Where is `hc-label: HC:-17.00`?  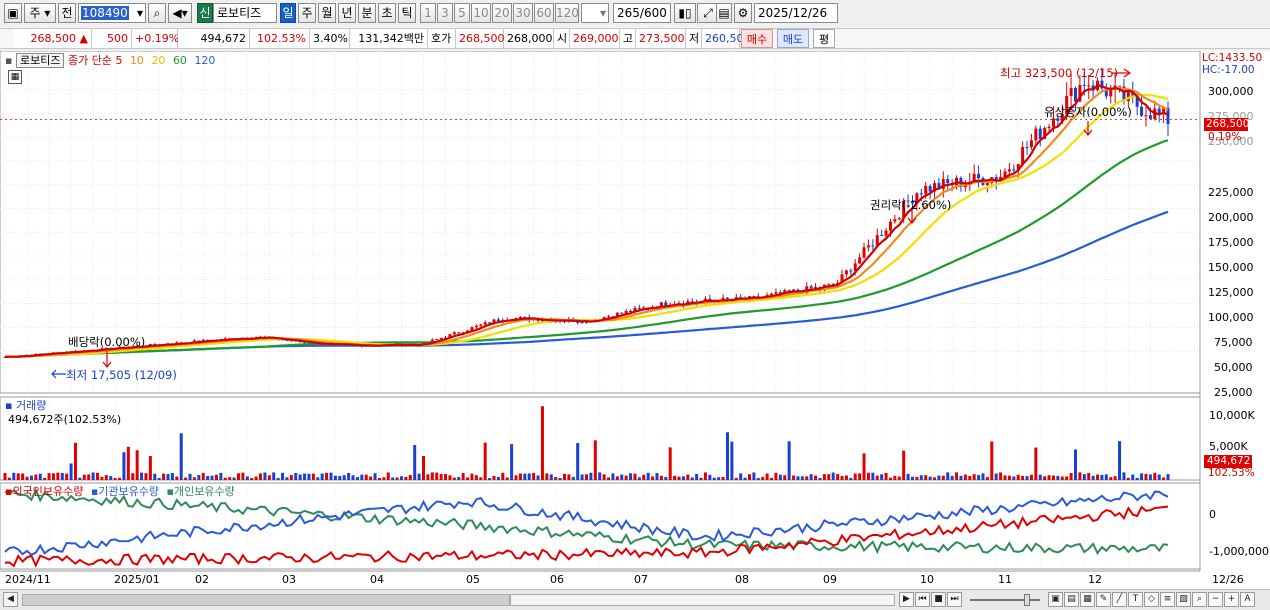 hc-label: HC:-17.00 is located at coordinates (1228, 70).